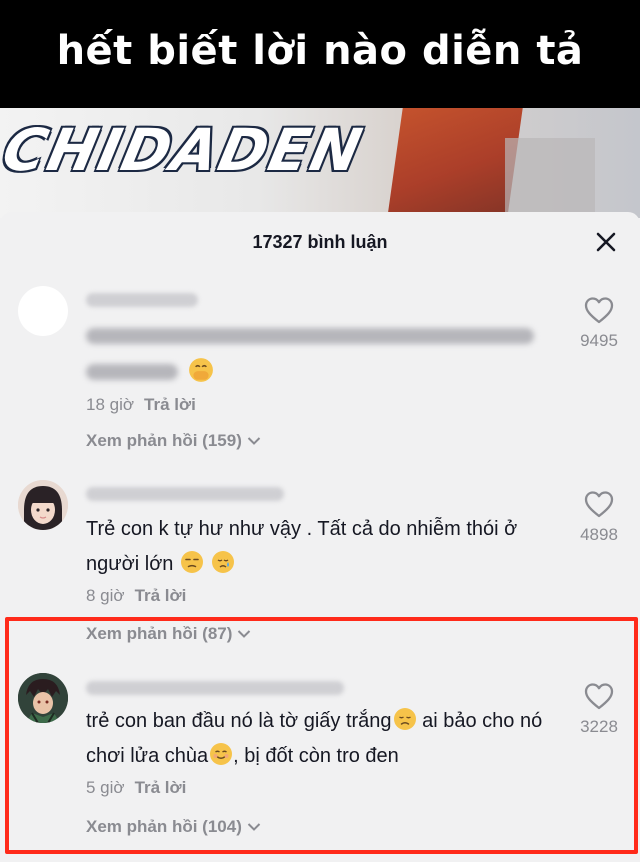 The height and width of the screenshot is (862, 640). I want to click on video-preview: CHIDADEN, so click(320, 163).